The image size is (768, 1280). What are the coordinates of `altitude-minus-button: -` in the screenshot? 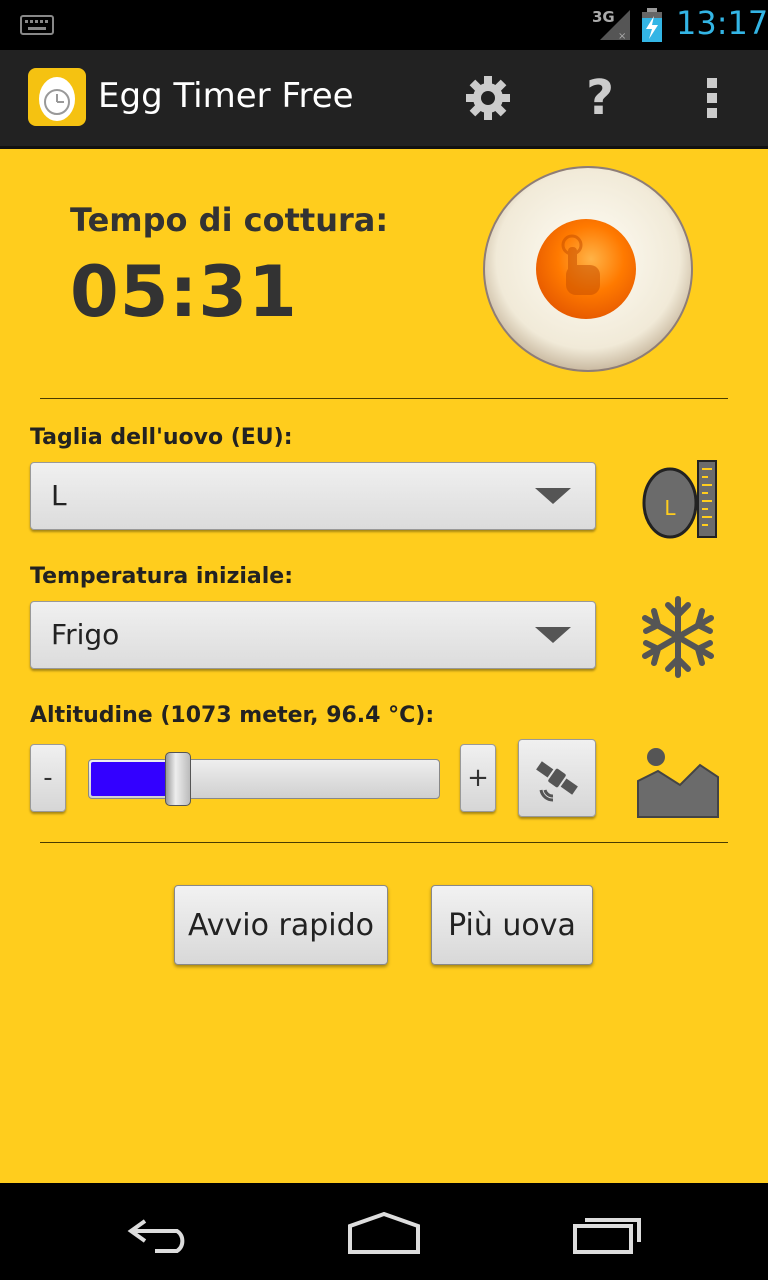 It's located at (48, 778).